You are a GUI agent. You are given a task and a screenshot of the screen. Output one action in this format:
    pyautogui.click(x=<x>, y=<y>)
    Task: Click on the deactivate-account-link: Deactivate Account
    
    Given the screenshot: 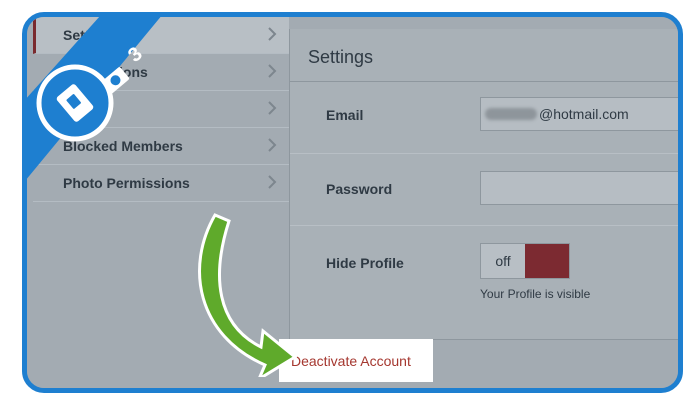 What is the action you would take?
    pyautogui.click(x=356, y=360)
    